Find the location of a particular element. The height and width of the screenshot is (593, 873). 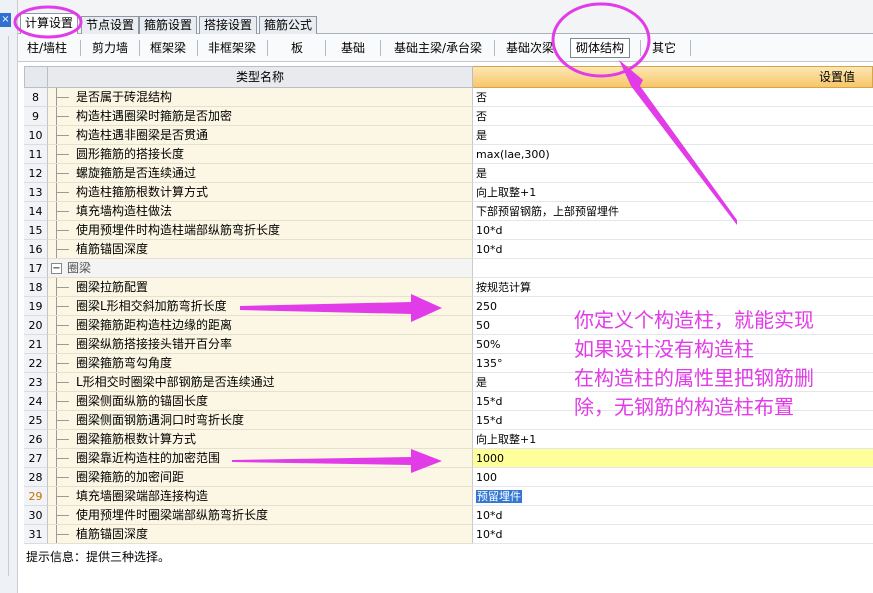

subtab-foundation: 基础 is located at coordinates (353, 48).